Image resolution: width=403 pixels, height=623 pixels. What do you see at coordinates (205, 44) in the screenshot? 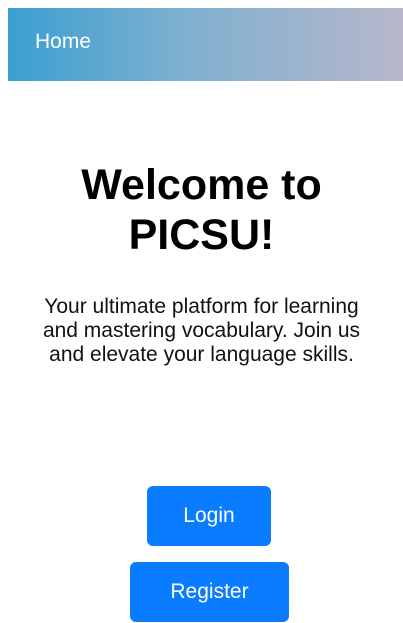
I see `top-navbar: Home` at bounding box center [205, 44].